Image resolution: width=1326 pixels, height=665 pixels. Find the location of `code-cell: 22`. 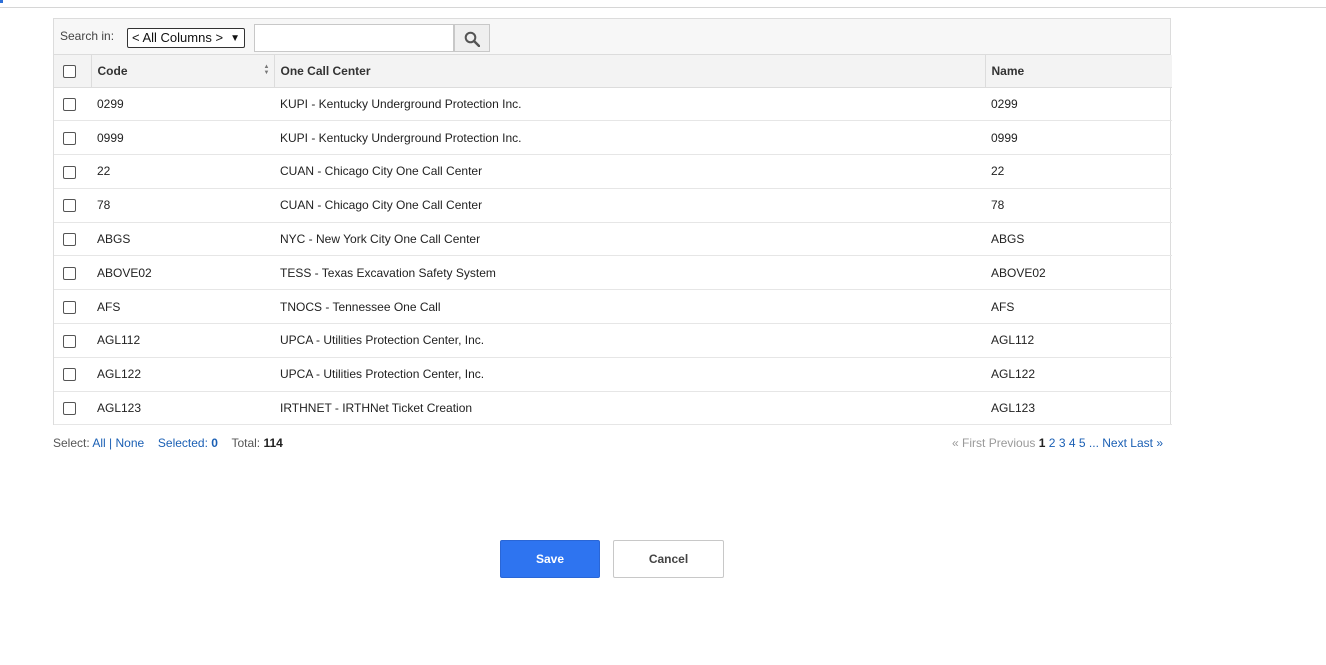

code-cell: 22 is located at coordinates (182, 171).